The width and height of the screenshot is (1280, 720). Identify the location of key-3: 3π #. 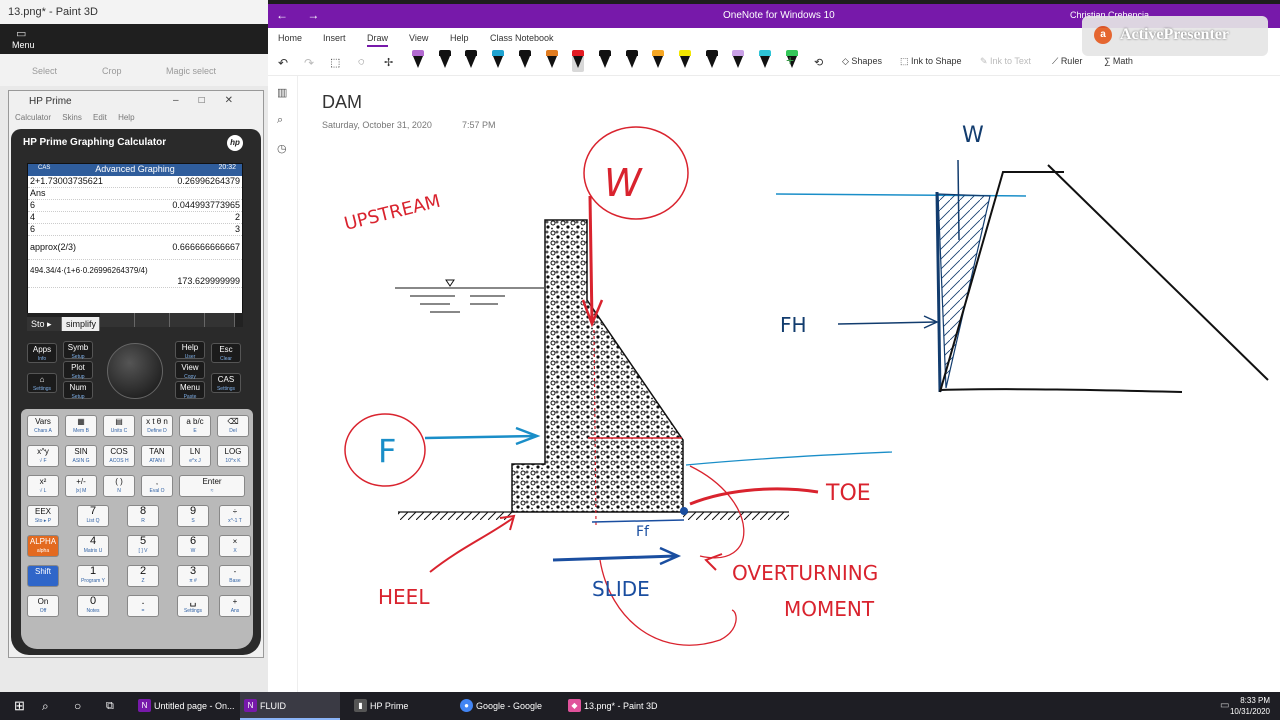
(193, 576).